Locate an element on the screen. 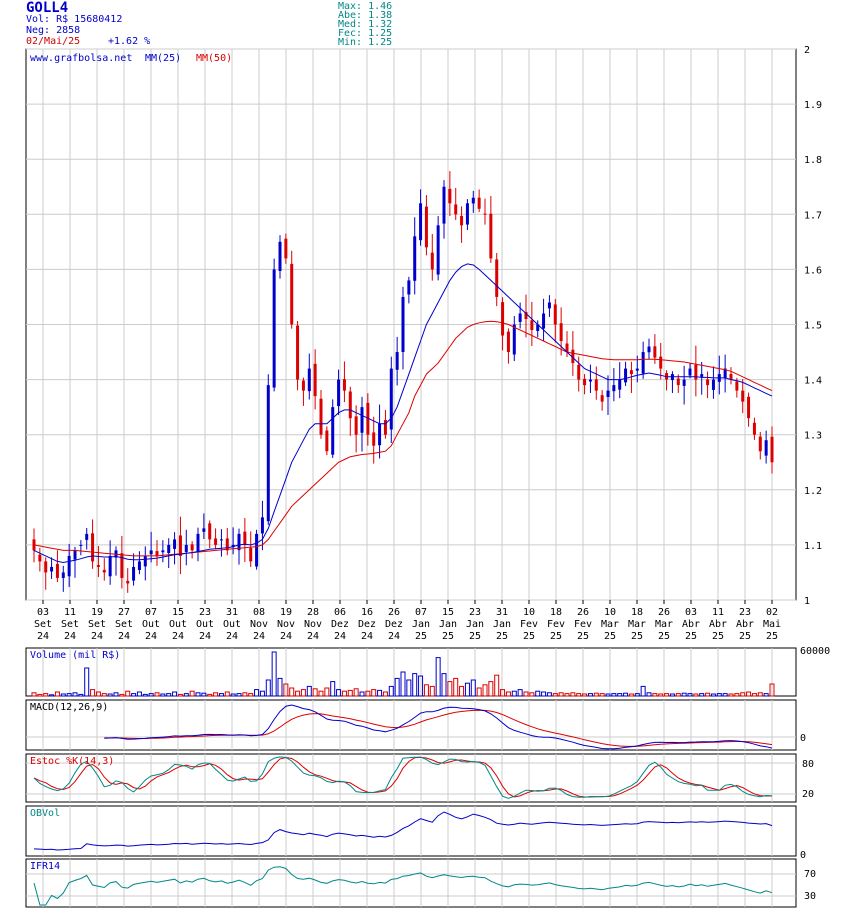 This screenshot has width=850, height=920. x-tick-label-7-0: 31 is located at coordinates (232, 612).